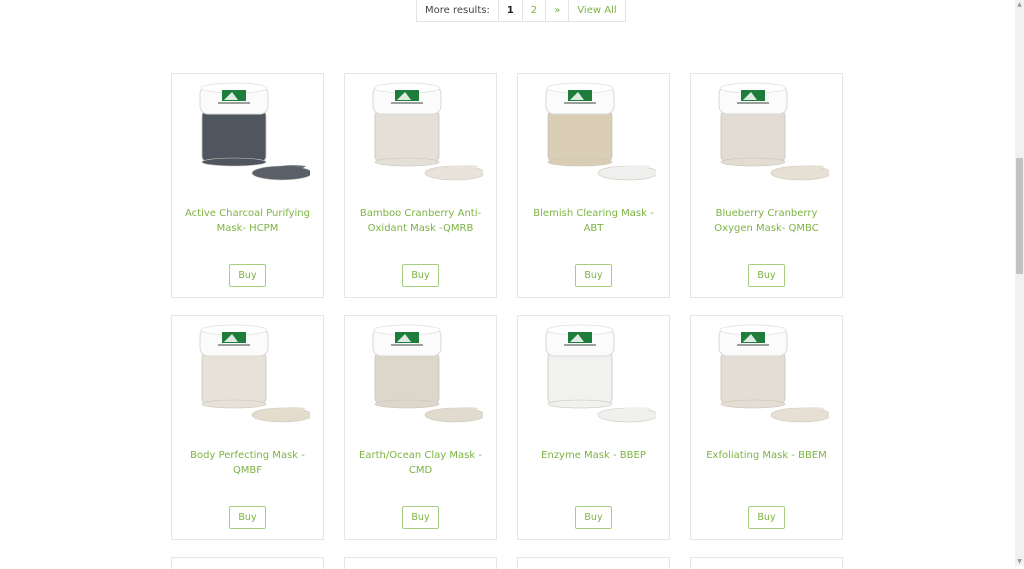 The width and height of the screenshot is (1024, 569). I want to click on product-card: Blemish Clearing Mask - ABT Buy, so click(593, 185).